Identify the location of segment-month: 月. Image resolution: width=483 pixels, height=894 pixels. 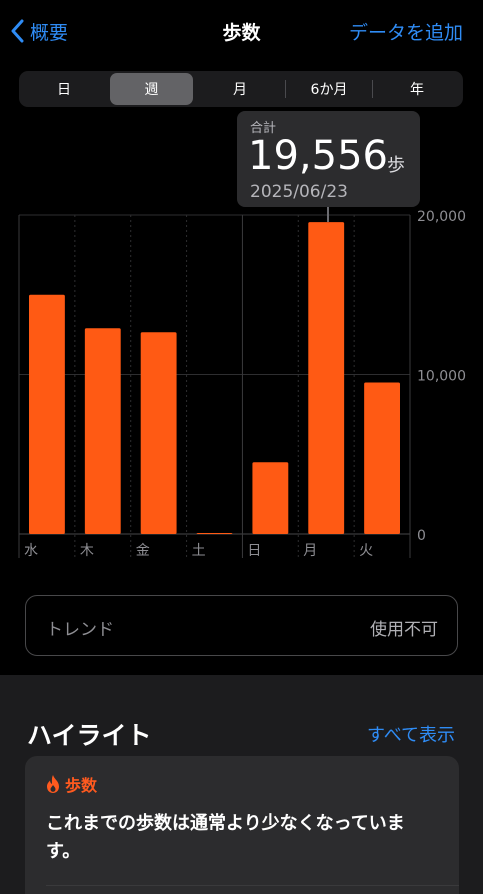
(240, 89).